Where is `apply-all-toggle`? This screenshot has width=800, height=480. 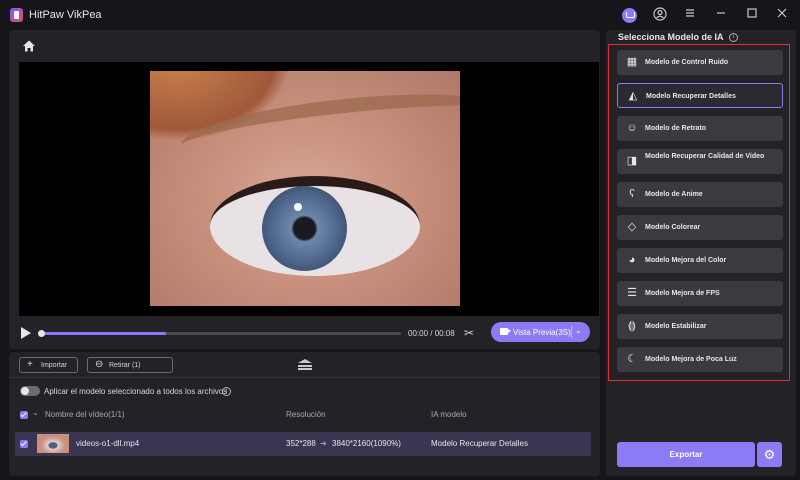 apply-all-toggle is located at coordinates (30, 391).